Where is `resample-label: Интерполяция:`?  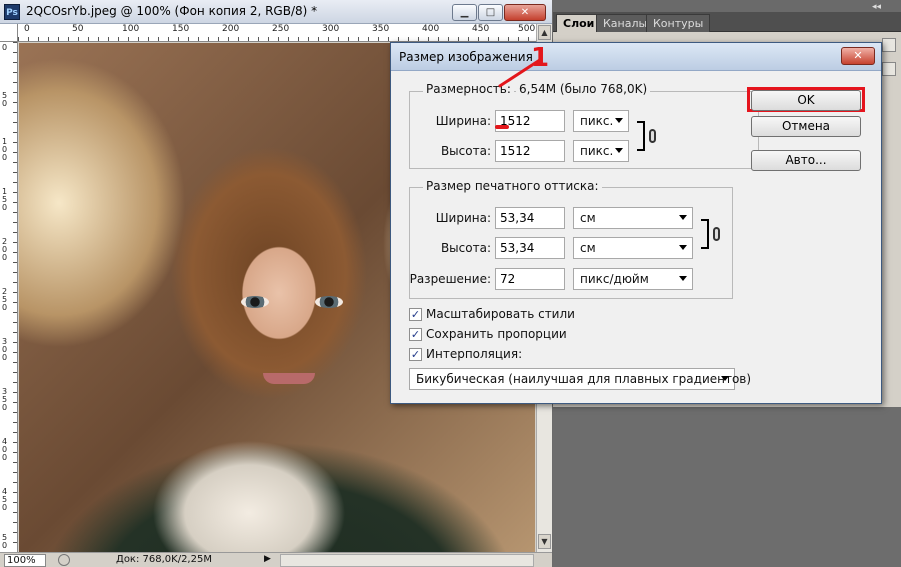
resample-label: Интерполяция: is located at coordinates (474, 354).